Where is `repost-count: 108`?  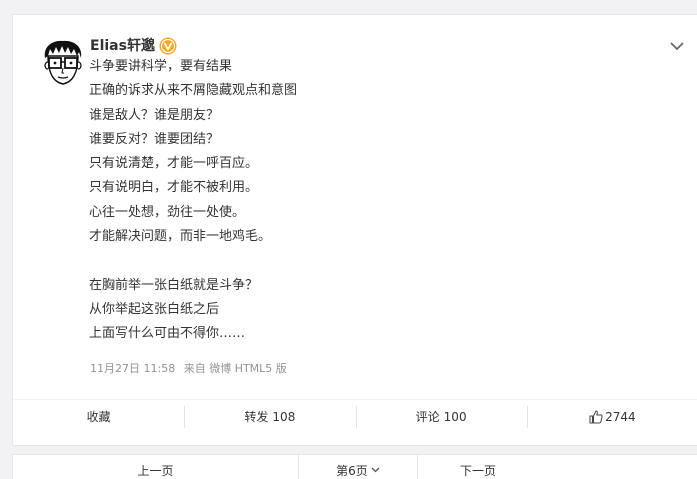 repost-count: 108 is located at coordinates (284, 416).